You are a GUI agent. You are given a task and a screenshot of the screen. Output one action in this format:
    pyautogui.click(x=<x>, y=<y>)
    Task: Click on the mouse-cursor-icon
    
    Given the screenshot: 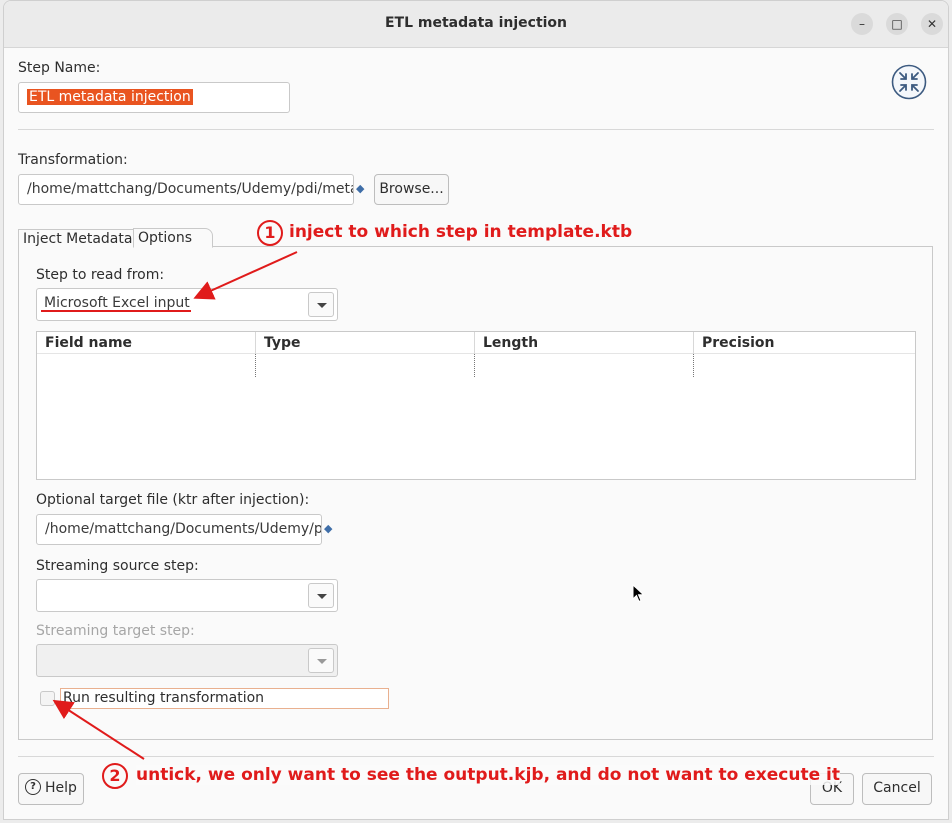 What is the action you would take?
    pyautogui.click(x=638, y=593)
    